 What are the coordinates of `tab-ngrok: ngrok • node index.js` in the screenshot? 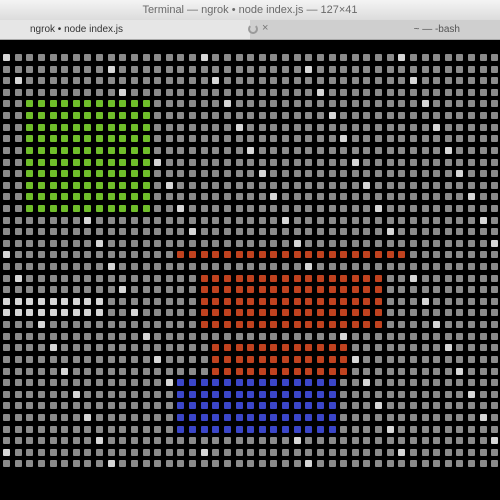 It's located at (125, 29).